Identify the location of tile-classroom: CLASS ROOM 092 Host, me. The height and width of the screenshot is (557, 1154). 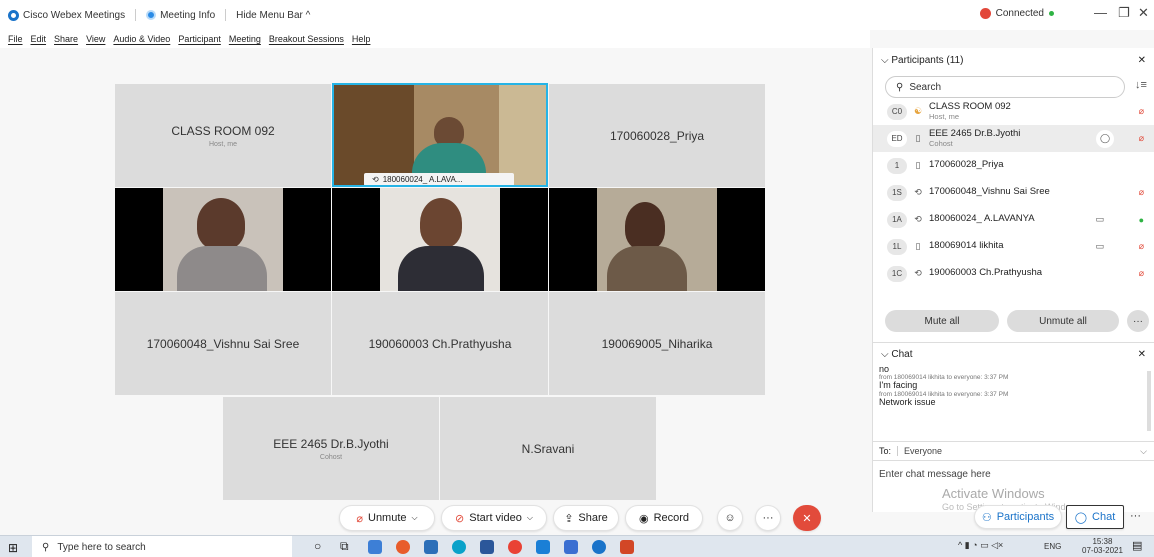
(223, 135).